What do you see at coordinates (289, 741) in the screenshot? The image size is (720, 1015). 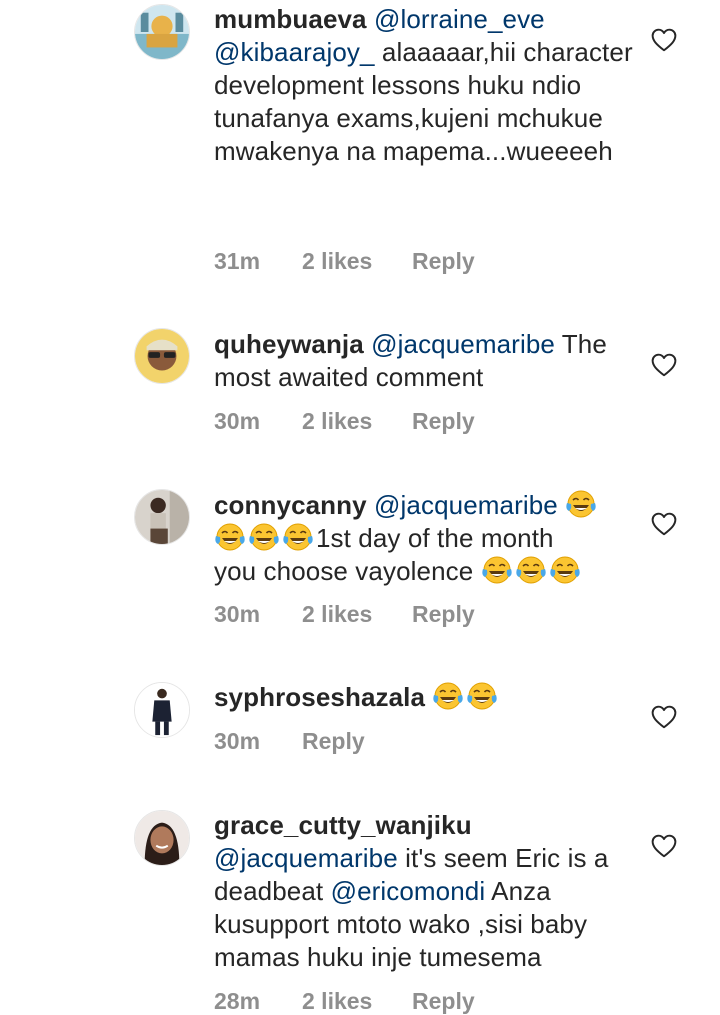 I see `comment-meta: 30m Reply` at bounding box center [289, 741].